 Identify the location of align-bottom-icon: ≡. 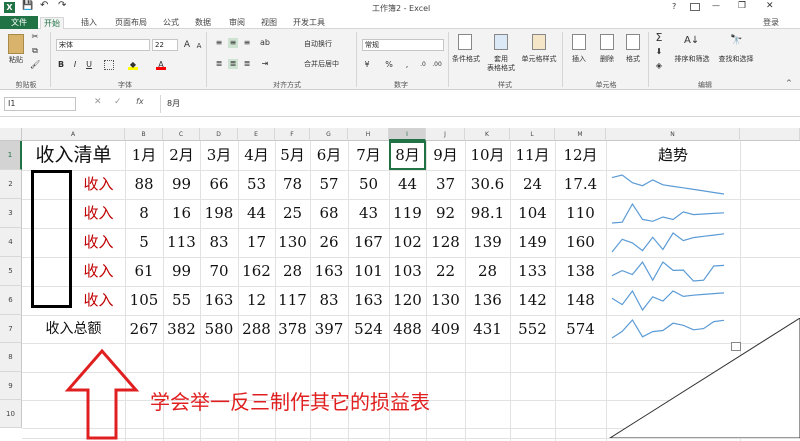
(247, 43).